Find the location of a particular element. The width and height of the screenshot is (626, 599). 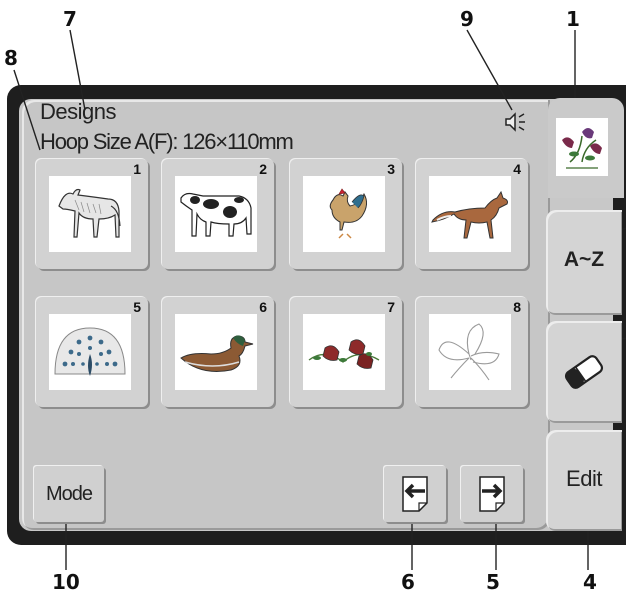

callout-7: 7 is located at coordinates (70, 19).